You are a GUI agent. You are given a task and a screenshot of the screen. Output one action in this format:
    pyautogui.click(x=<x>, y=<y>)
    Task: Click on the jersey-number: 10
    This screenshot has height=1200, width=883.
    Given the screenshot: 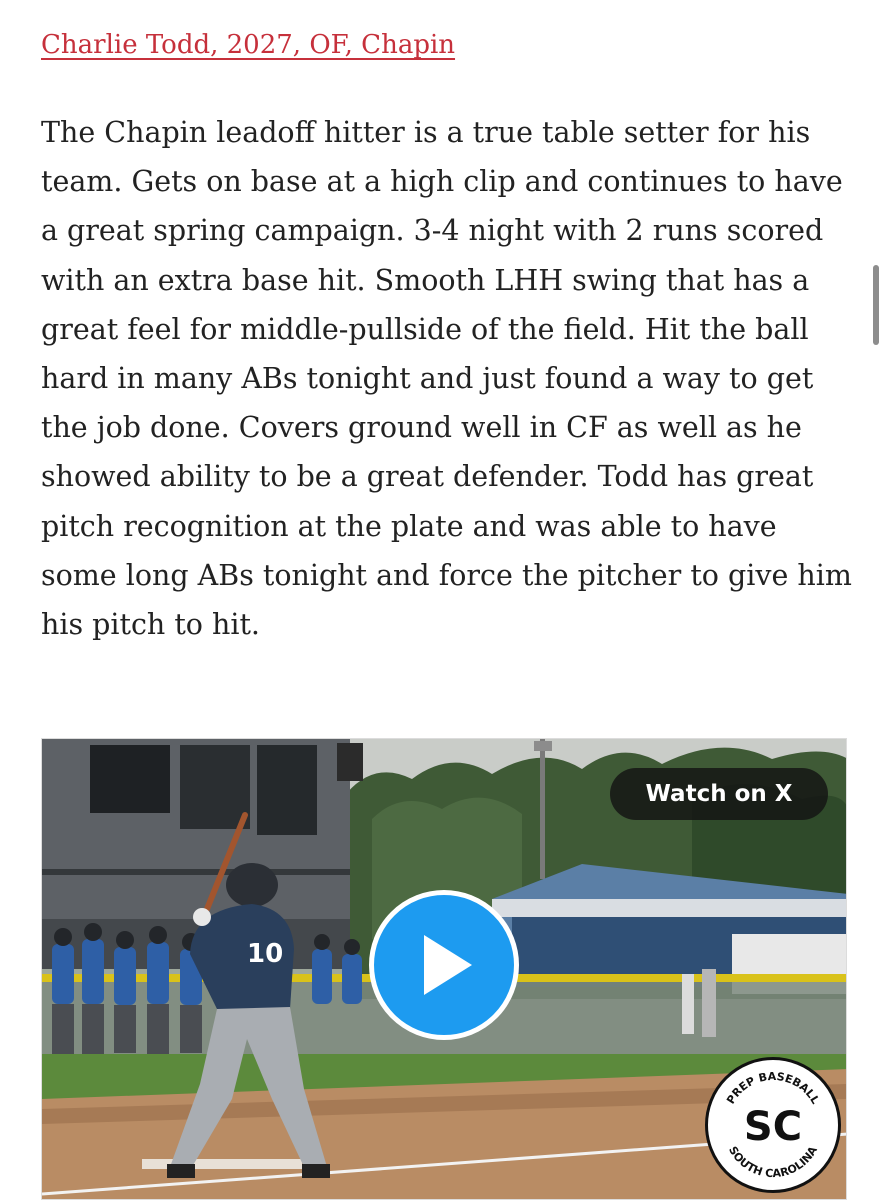 What is the action you would take?
    pyautogui.click(x=265, y=954)
    